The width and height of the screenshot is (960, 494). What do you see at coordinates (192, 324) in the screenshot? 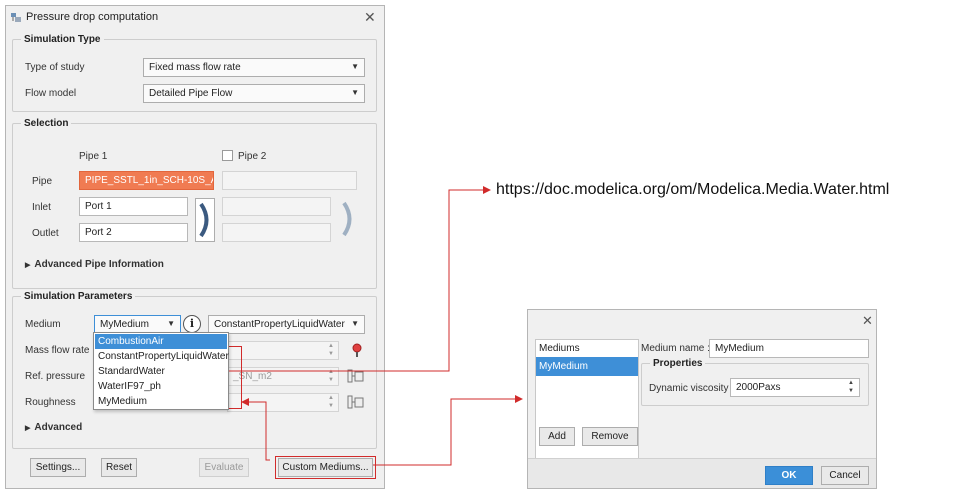
I see `info-icon: i` at bounding box center [192, 324].